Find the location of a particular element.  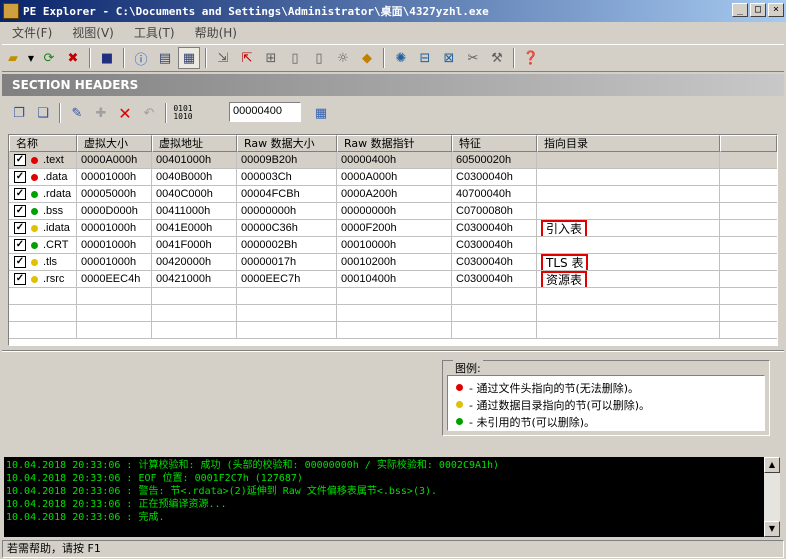

dropdown-arrow-icon: ▼ is located at coordinates (31, 58).